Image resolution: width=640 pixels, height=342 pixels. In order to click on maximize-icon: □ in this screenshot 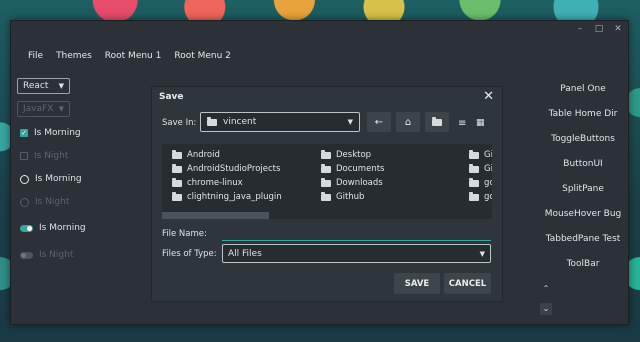, I will do `click(599, 29)`.